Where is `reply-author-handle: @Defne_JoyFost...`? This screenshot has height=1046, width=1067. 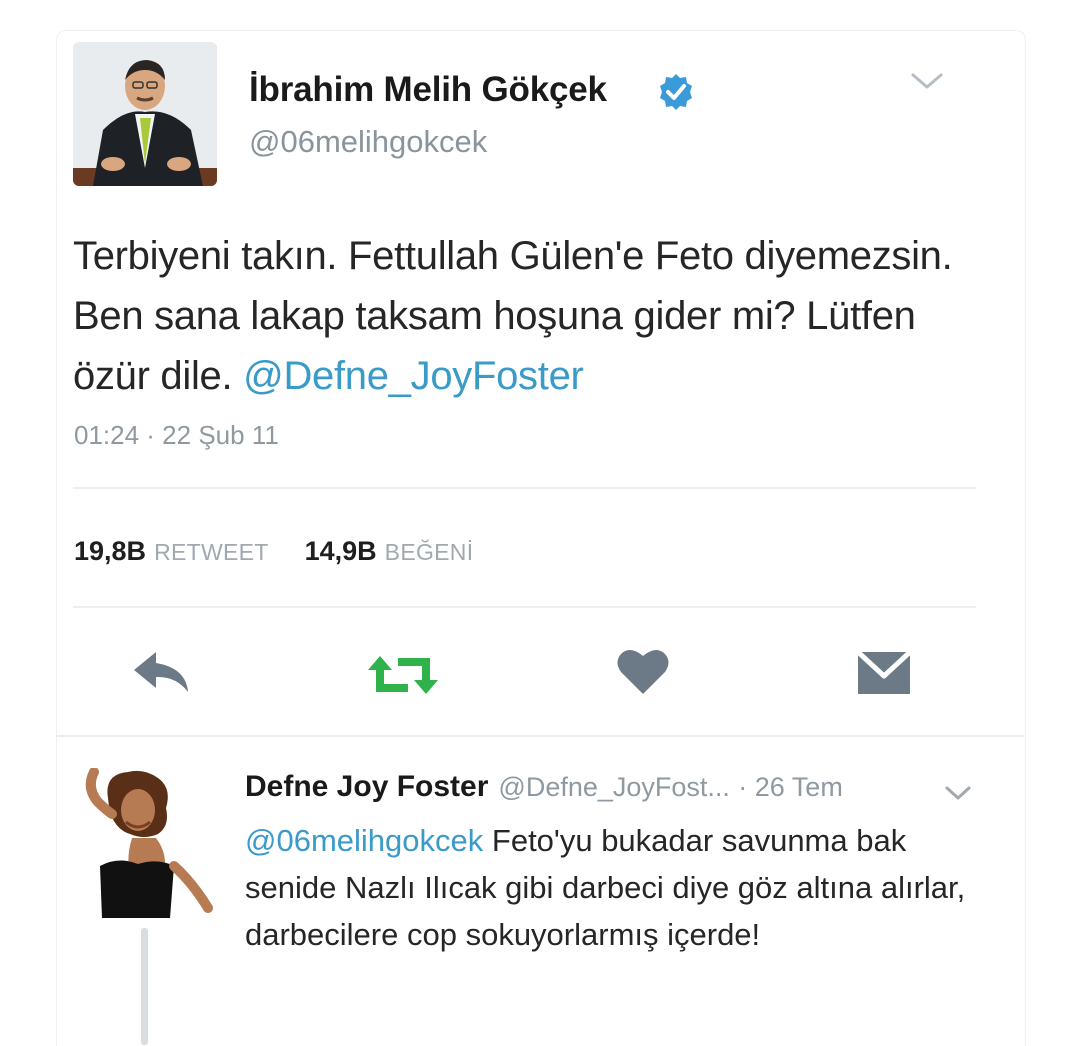 reply-author-handle: @Defne_JoyFost... is located at coordinates (614, 787).